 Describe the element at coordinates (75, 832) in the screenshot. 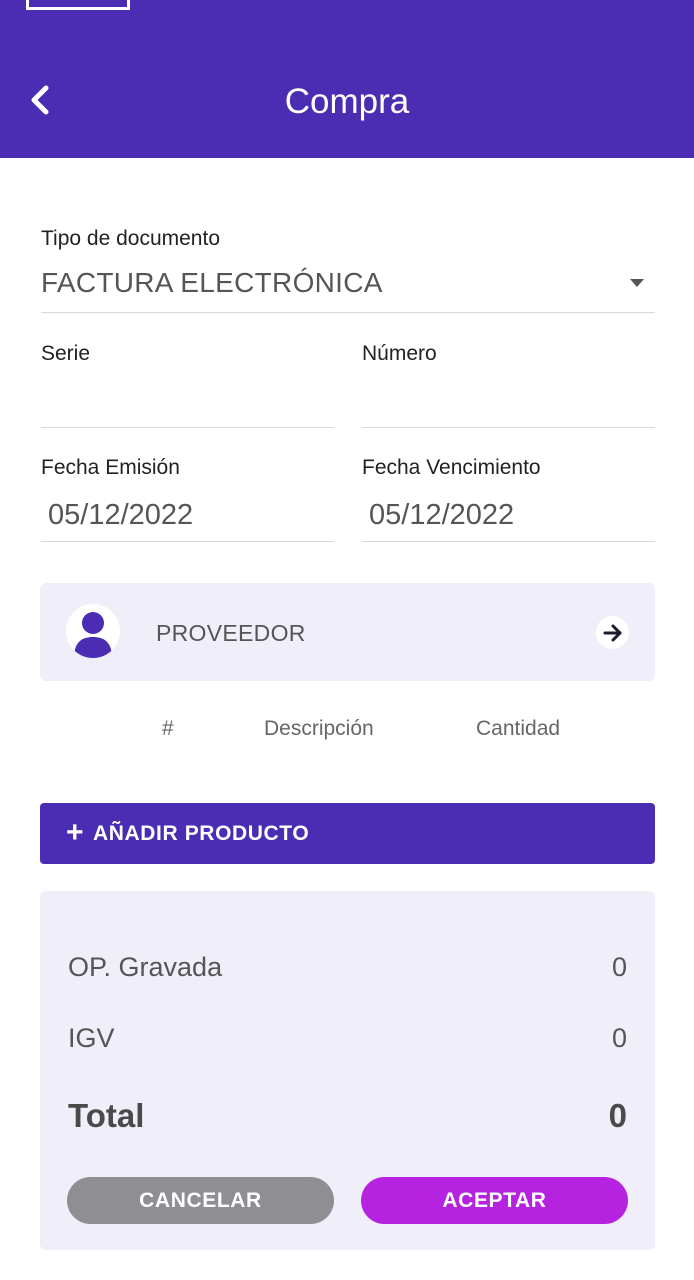

I see `plus-icon: +` at that location.